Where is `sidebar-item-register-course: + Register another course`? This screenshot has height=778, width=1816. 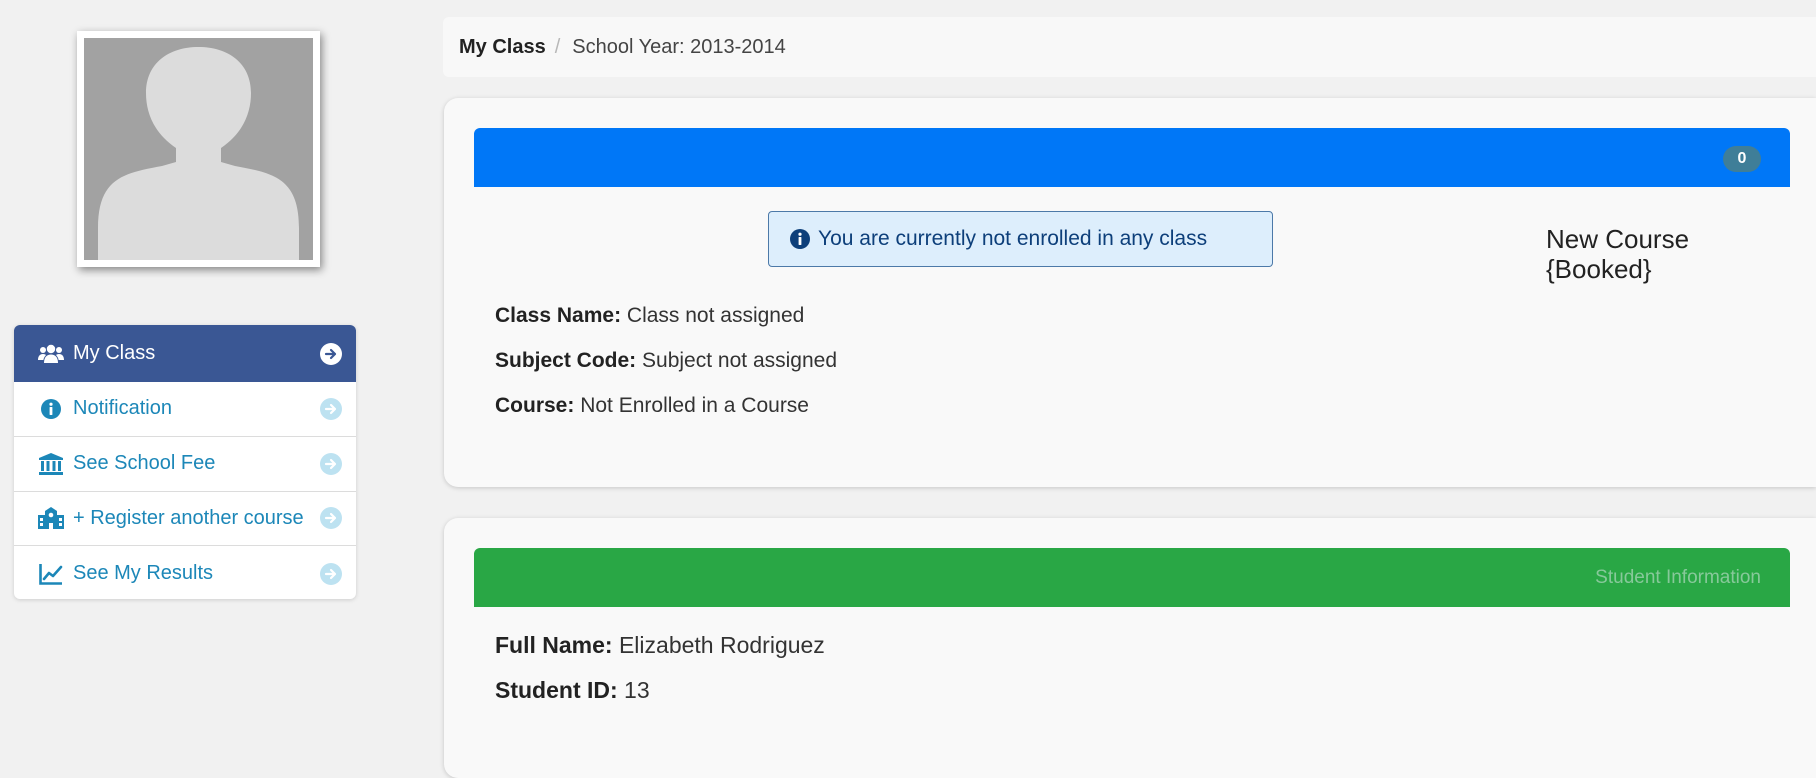
sidebar-item-register-course: + Register another course is located at coordinates (185, 519).